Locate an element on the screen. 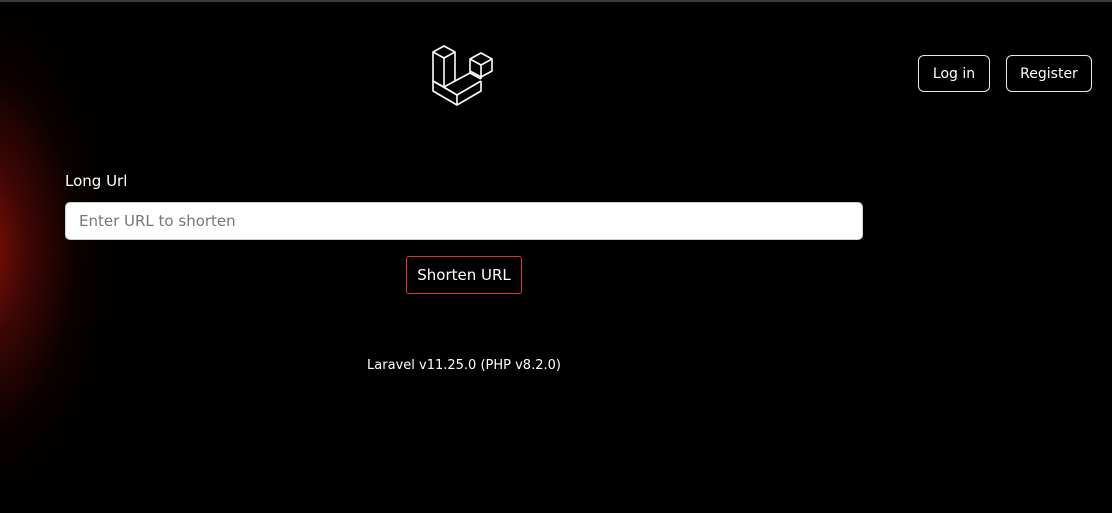 The height and width of the screenshot is (513, 1112). shorten-url-button: Shorten URL is located at coordinates (464, 275).